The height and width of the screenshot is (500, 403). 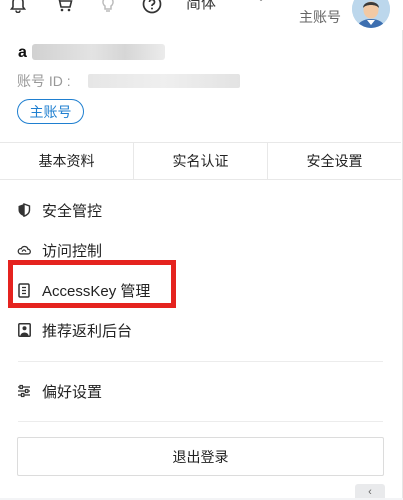 I want to click on tab-basic-info: 基本资料, so click(x=66, y=161).